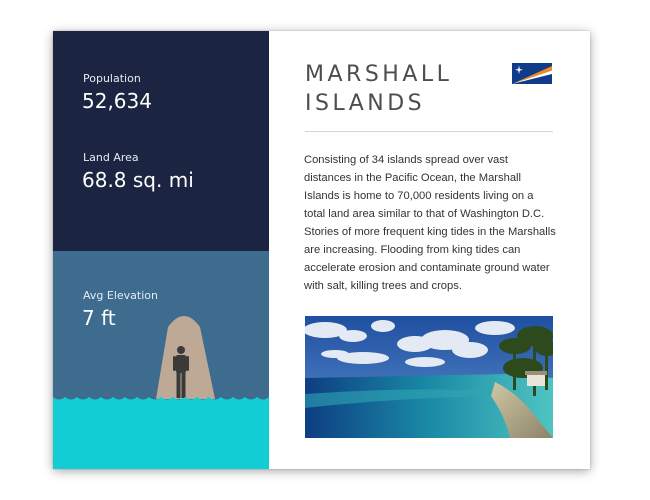 The image size is (650, 500). What do you see at coordinates (161, 392) in the screenshot?
I see `person-on-mound-icon` at bounding box center [161, 392].